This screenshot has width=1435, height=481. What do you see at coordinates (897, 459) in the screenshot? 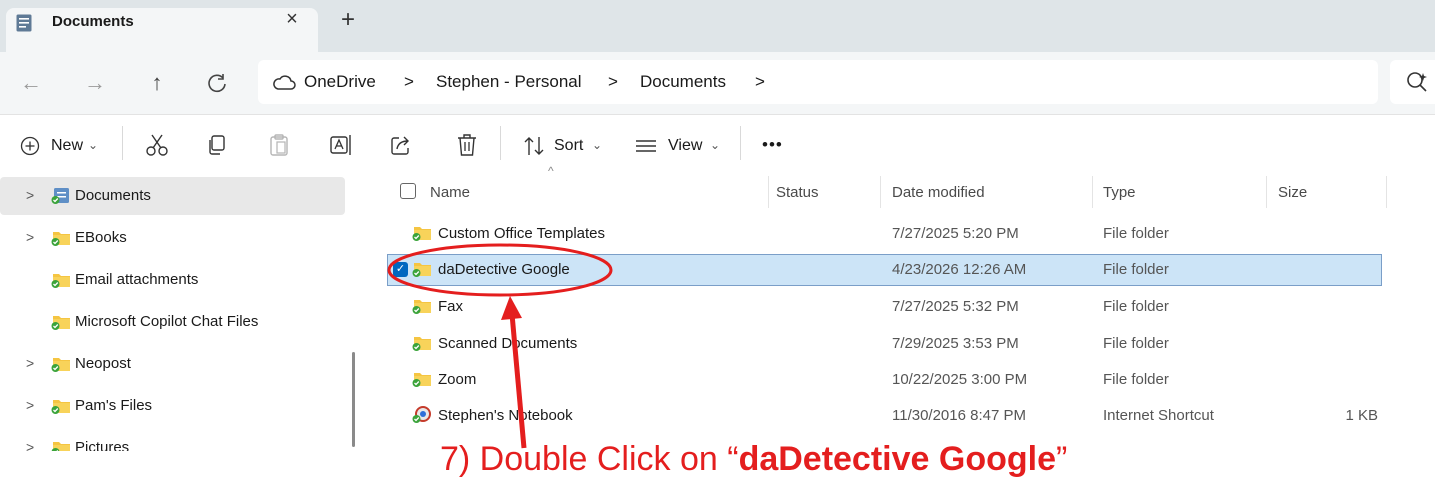
I see `caption-folder-name: daDetective Google` at bounding box center [897, 459].